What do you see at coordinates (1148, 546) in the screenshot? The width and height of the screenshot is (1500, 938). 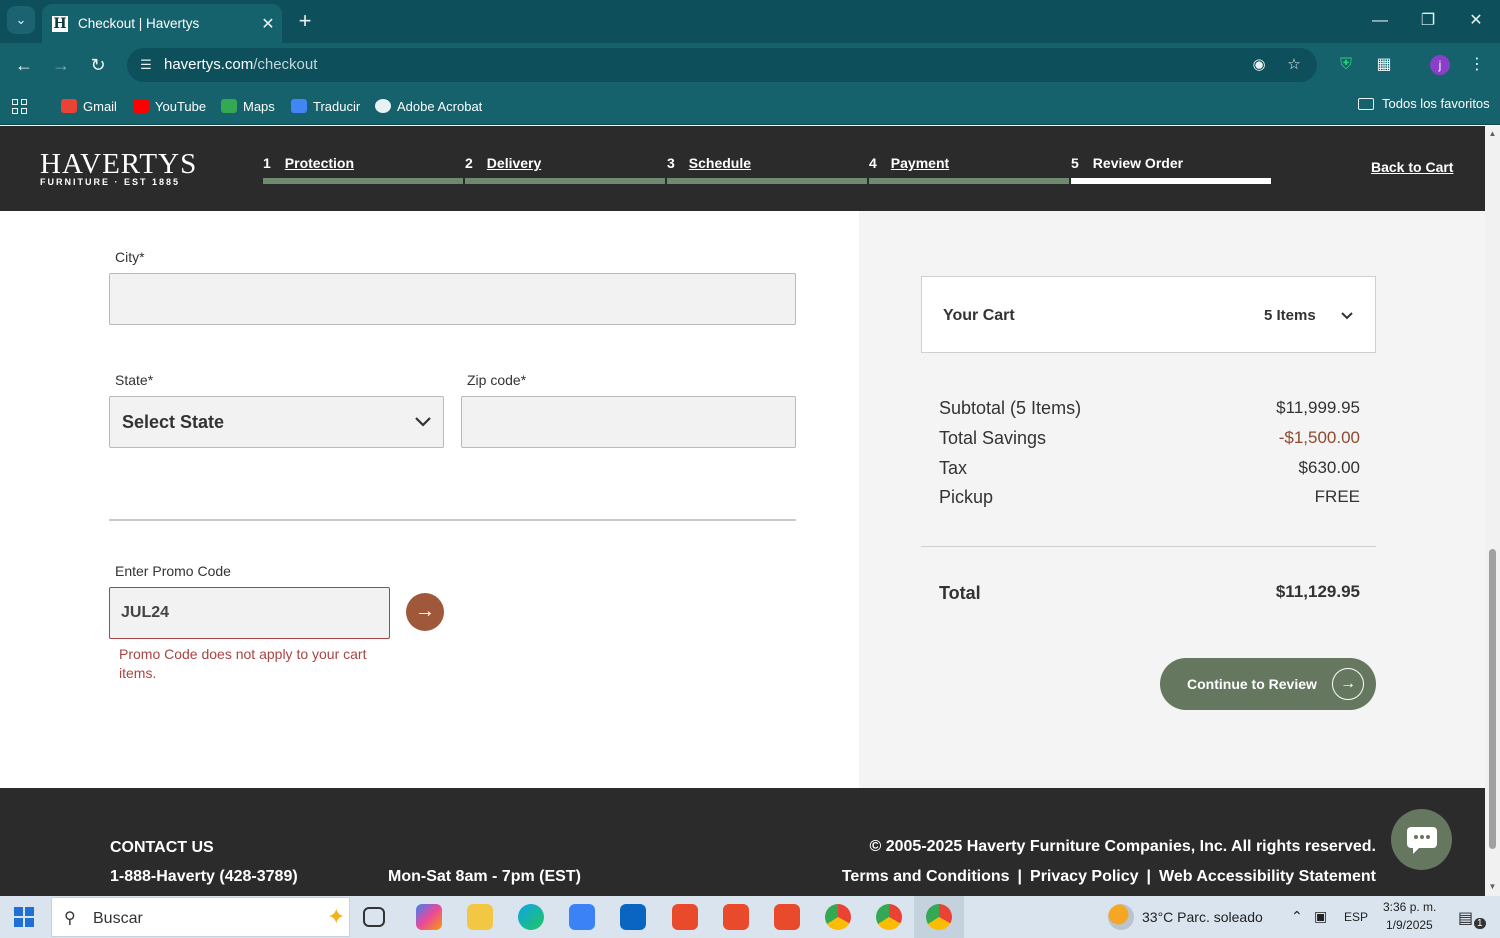 I see `summary-divider` at bounding box center [1148, 546].